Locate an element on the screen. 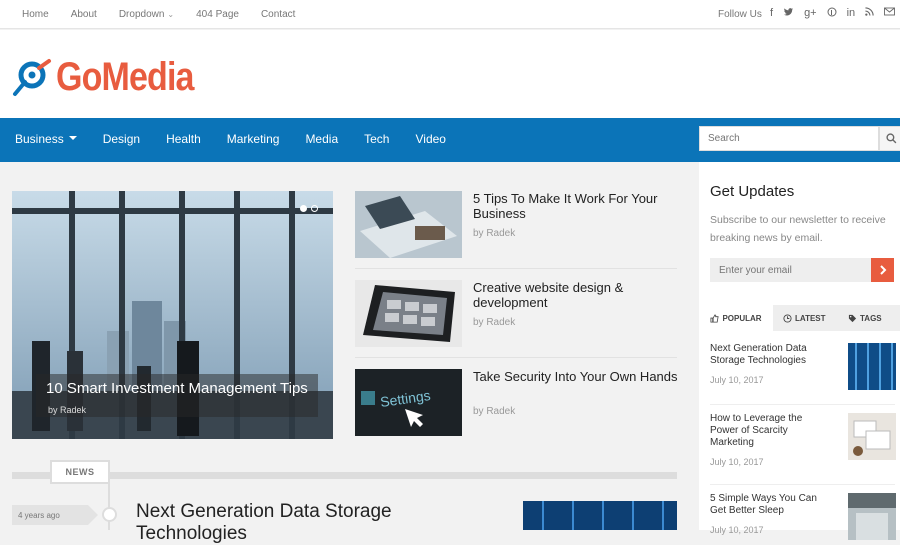 The width and height of the screenshot is (900, 545). news-section-bar is located at coordinates (344, 475).